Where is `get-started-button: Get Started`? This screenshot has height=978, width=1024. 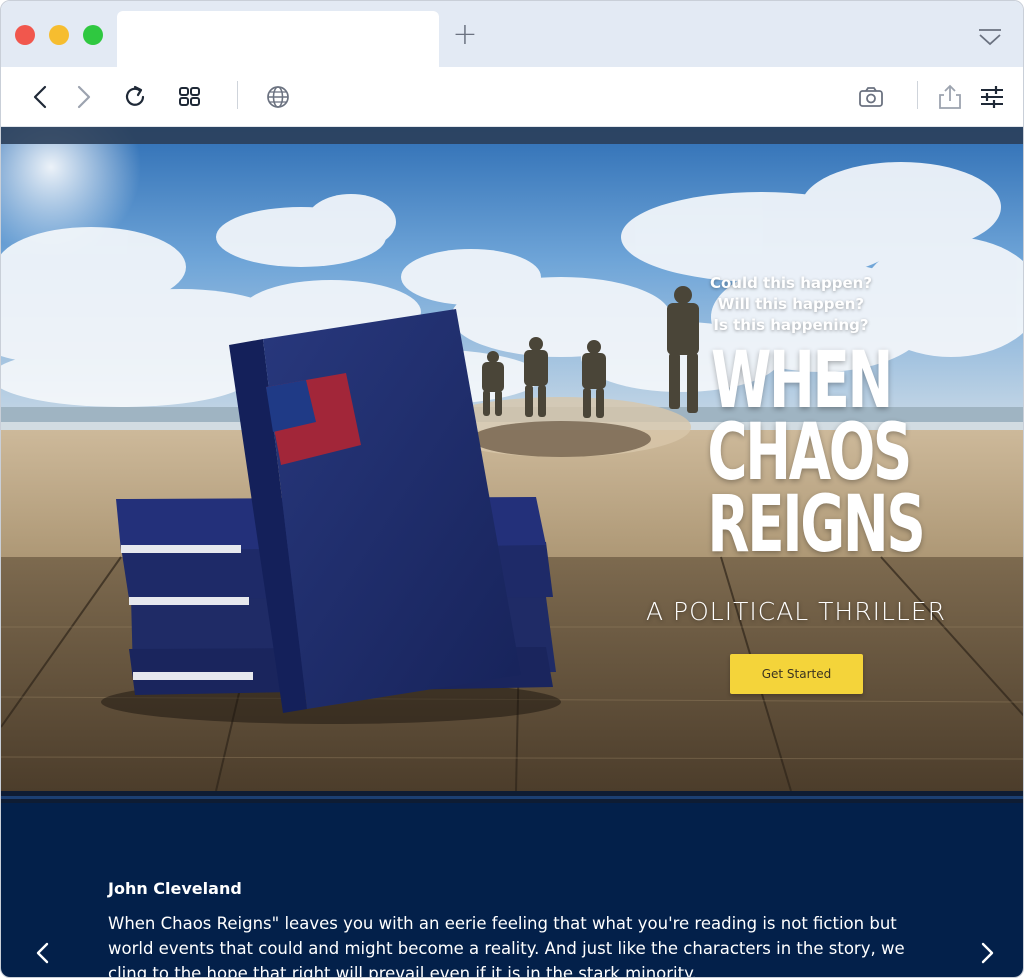 get-started-button: Get Started is located at coordinates (796, 674).